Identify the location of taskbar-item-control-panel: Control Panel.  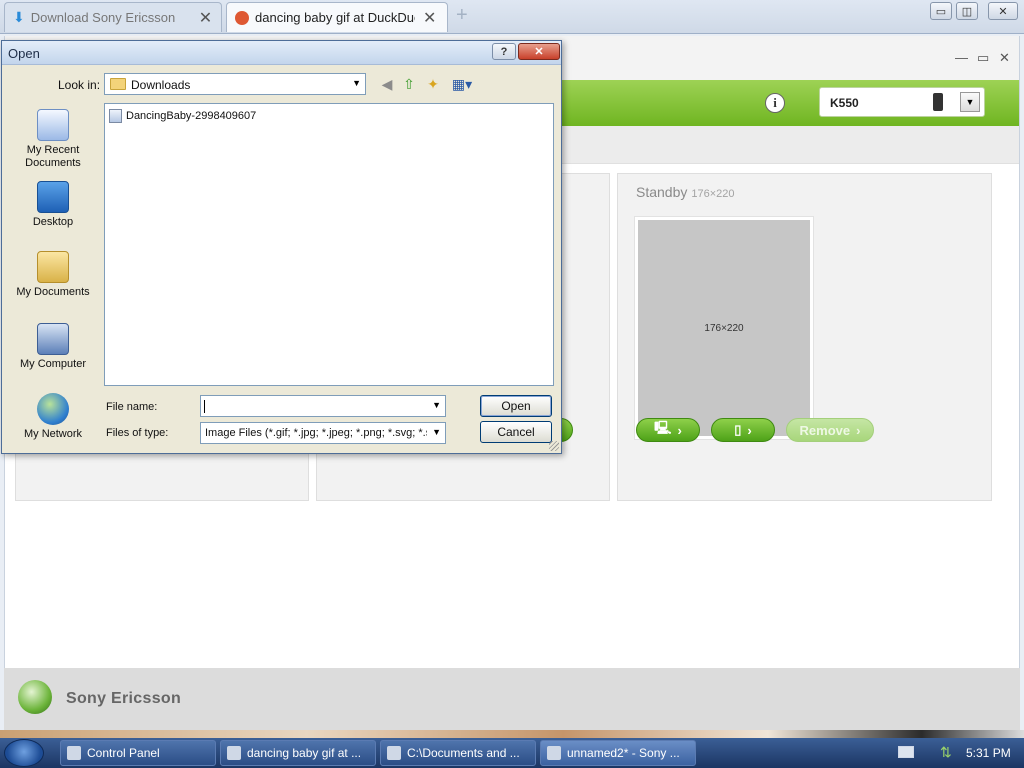
(138, 753).